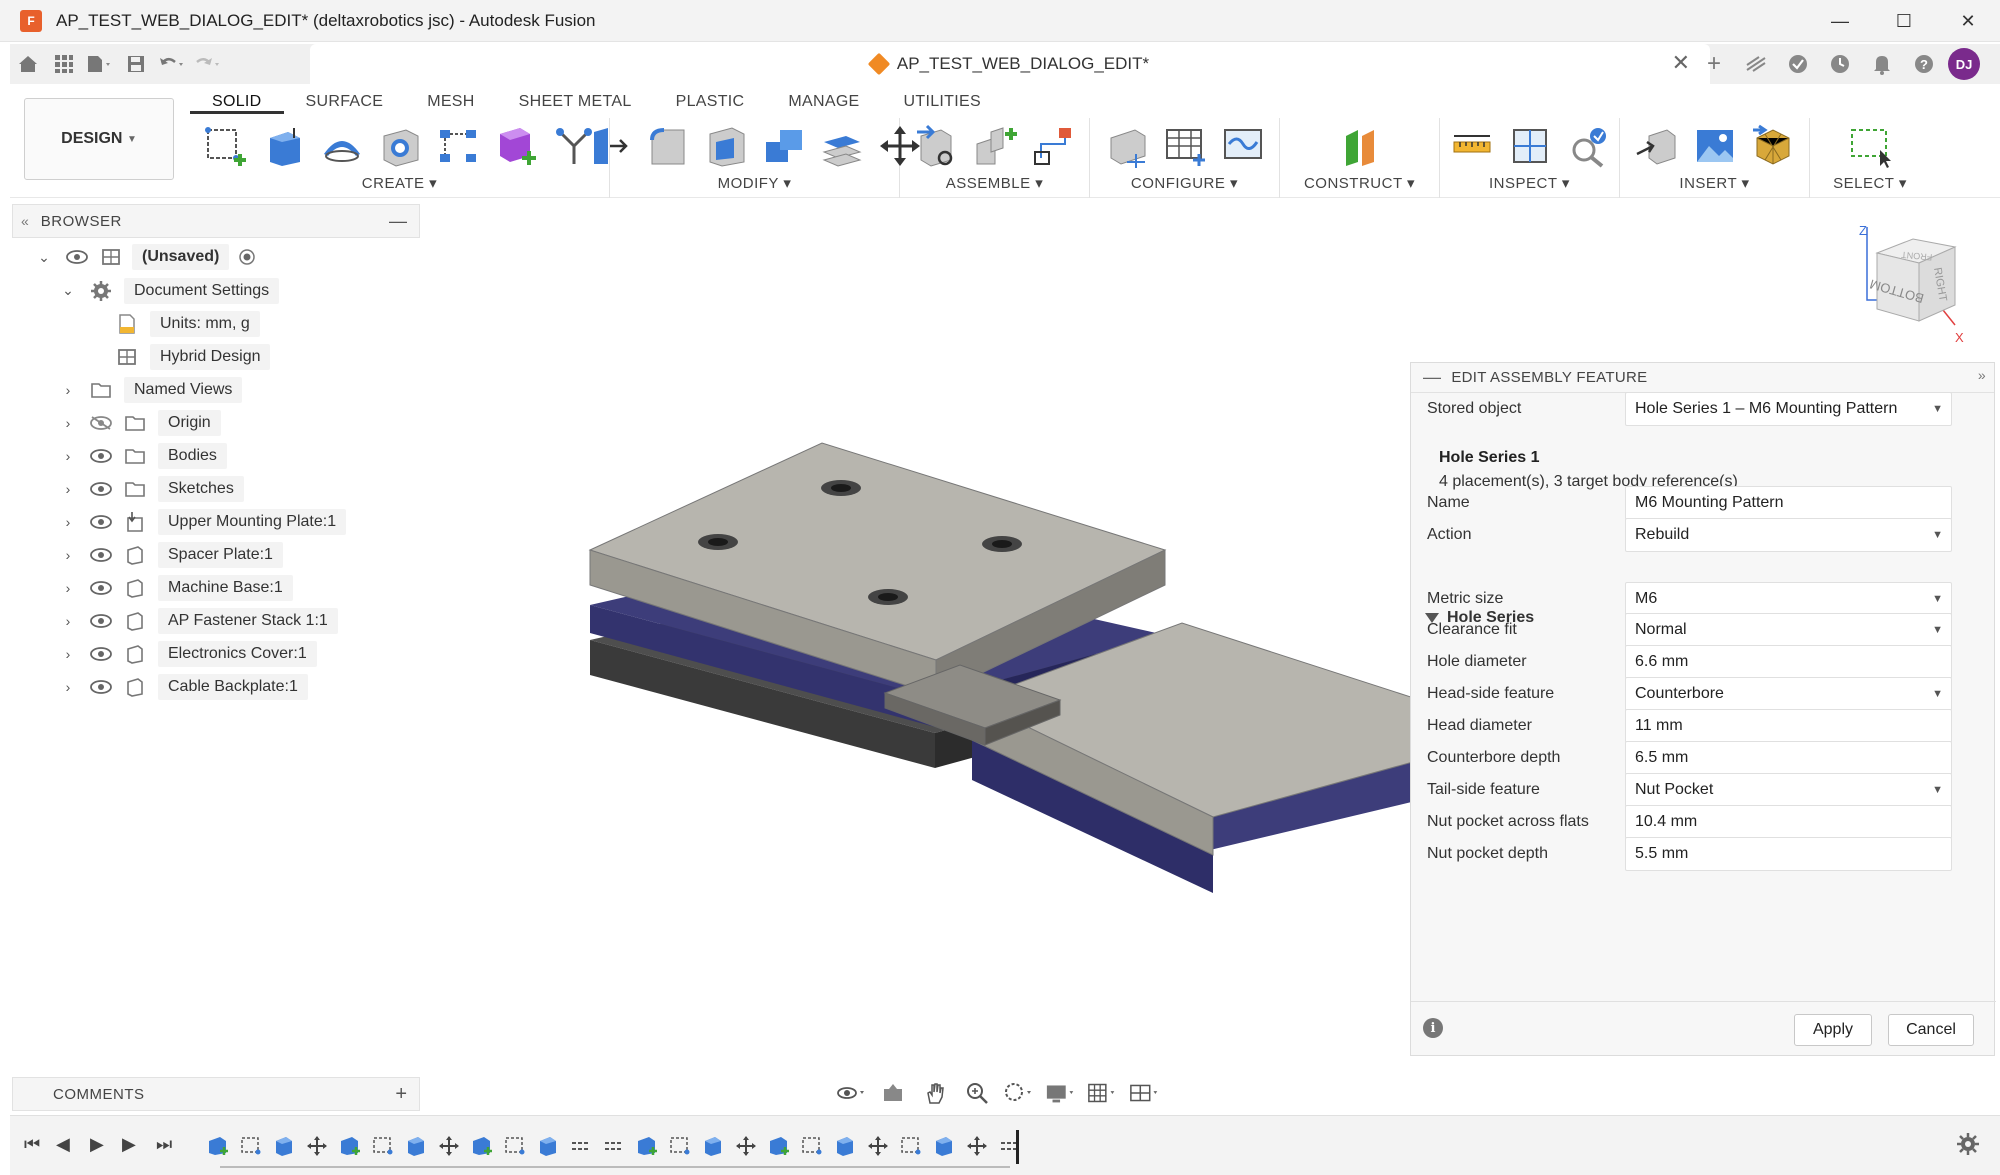  Describe the element at coordinates (216, 1094) in the screenshot. I see `comments-panel: COMMENTS +` at that location.